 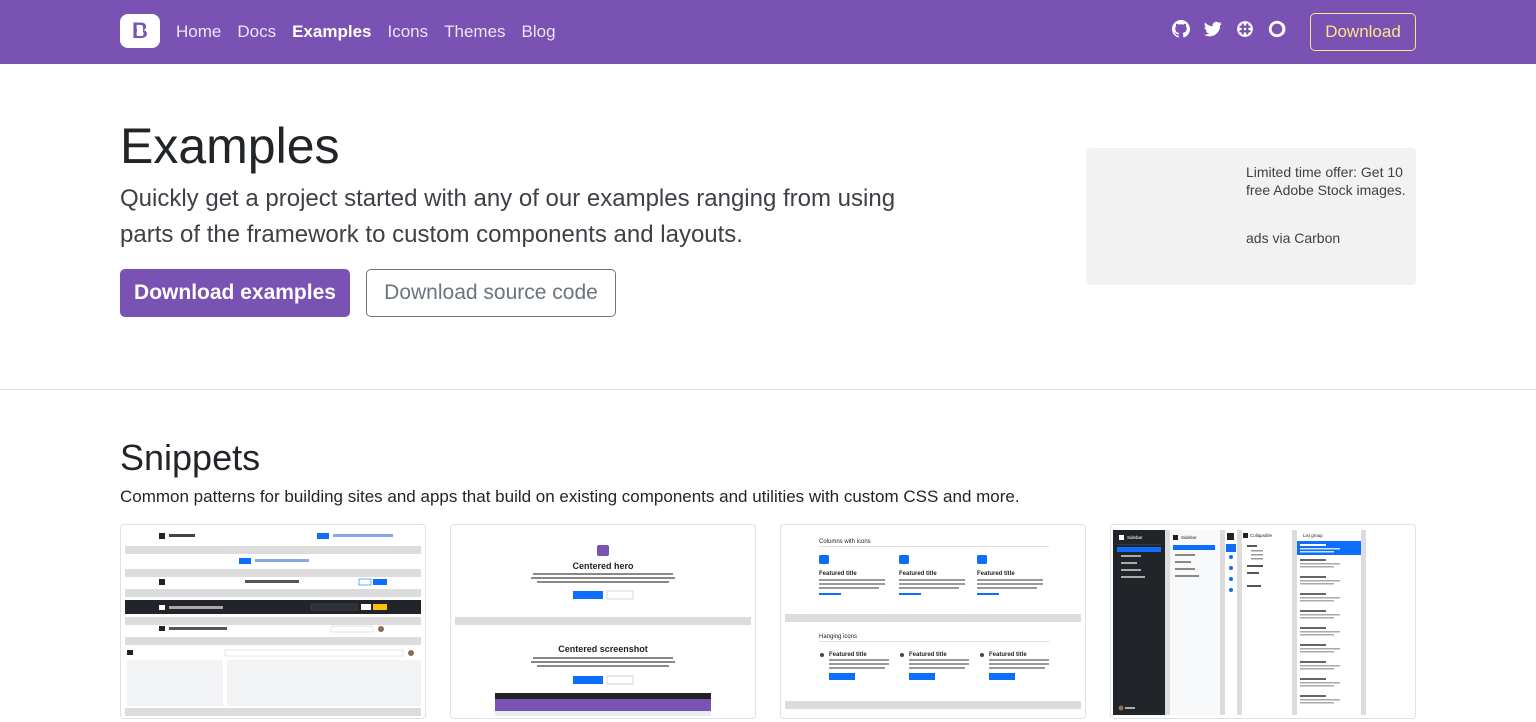 What do you see at coordinates (235, 293) in the screenshot?
I see `download-examples-button: Download examples` at bounding box center [235, 293].